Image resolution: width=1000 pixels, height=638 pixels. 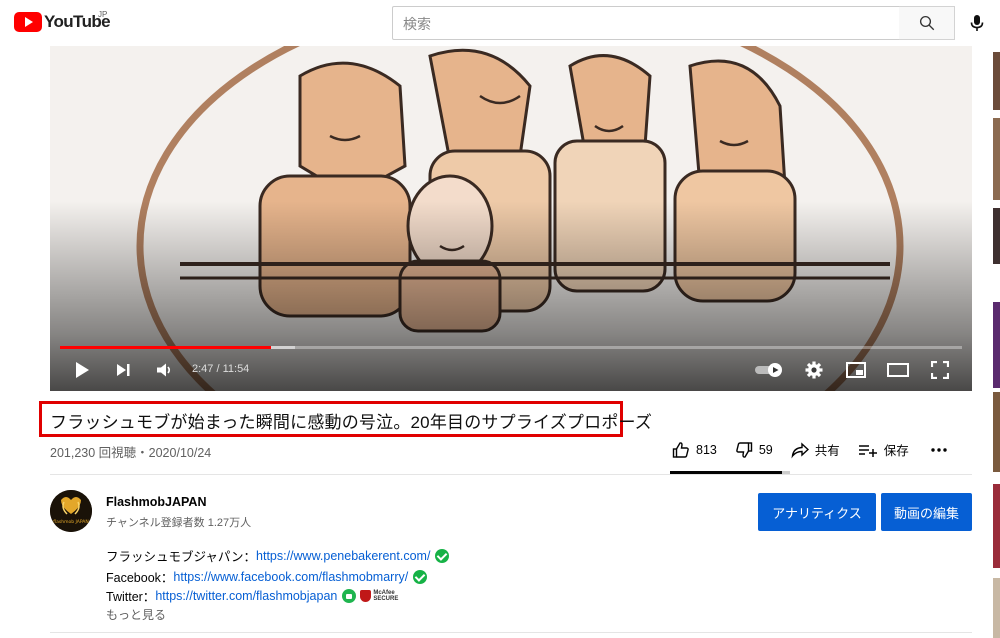 What do you see at coordinates (236, 369) in the screenshot?
I see `time-total: 11:54` at bounding box center [236, 369].